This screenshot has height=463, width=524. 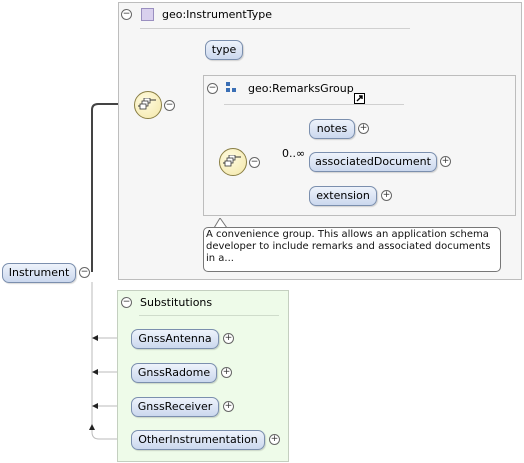 What do you see at coordinates (209, 315) in the screenshot?
I see `substitutions-divider` at bounding box center [209, 315].